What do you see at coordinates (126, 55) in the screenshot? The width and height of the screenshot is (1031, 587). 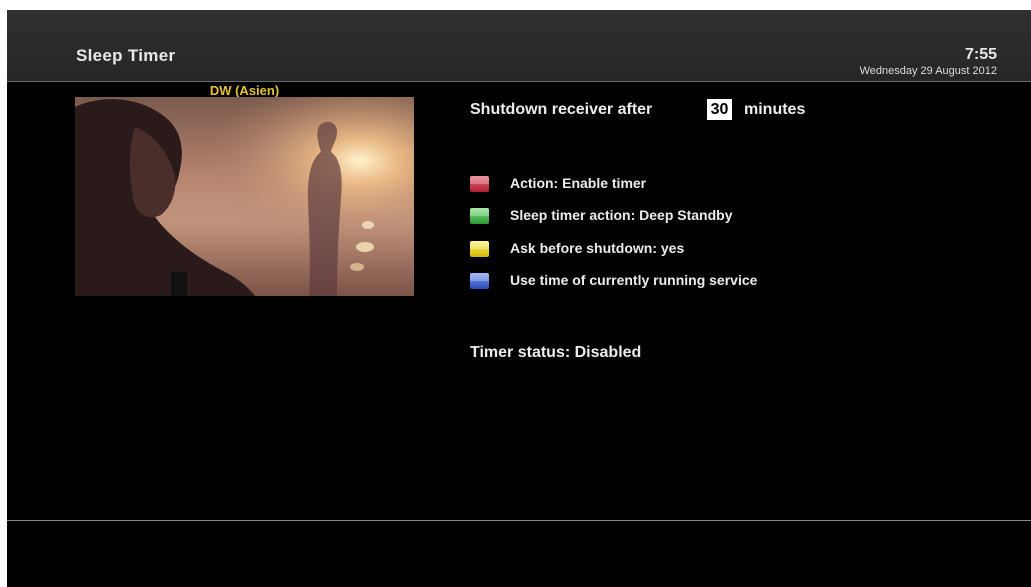 I see `screen-title: Sleep Timer` at bounding box center [126, 55].